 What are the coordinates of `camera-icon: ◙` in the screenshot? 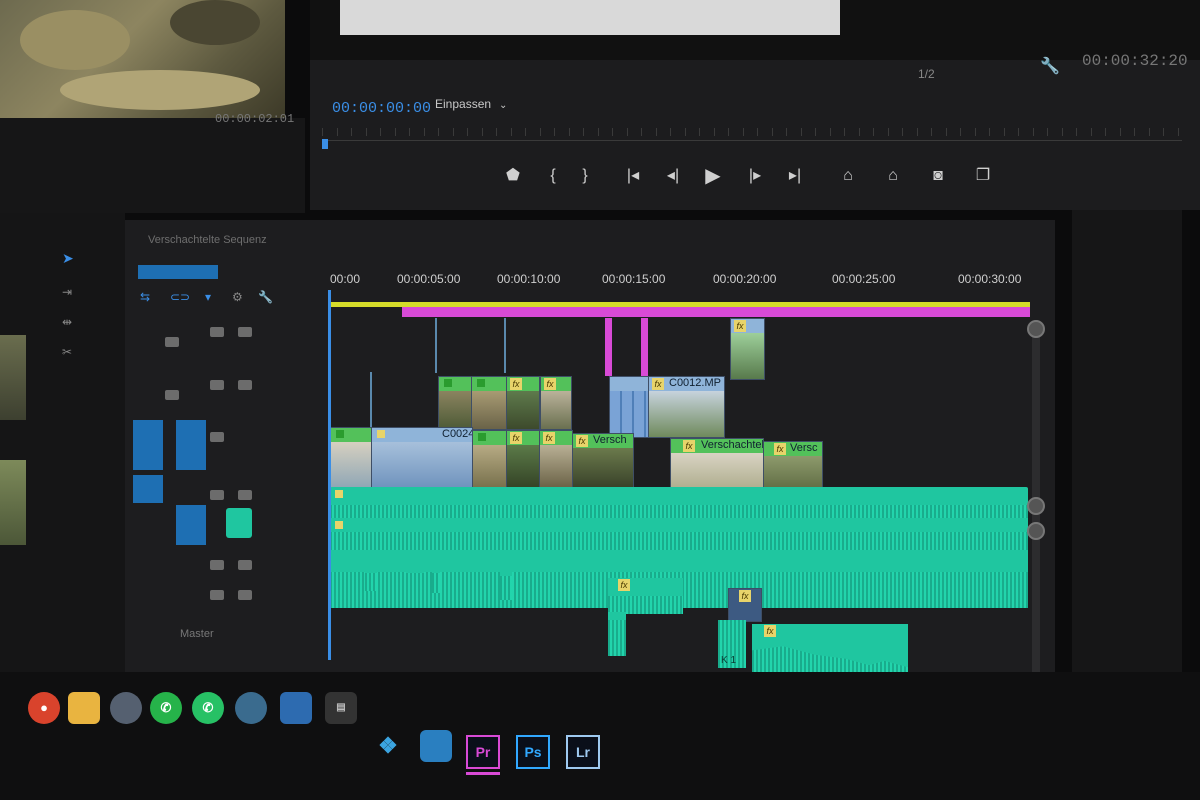 It's located at (938, 176).